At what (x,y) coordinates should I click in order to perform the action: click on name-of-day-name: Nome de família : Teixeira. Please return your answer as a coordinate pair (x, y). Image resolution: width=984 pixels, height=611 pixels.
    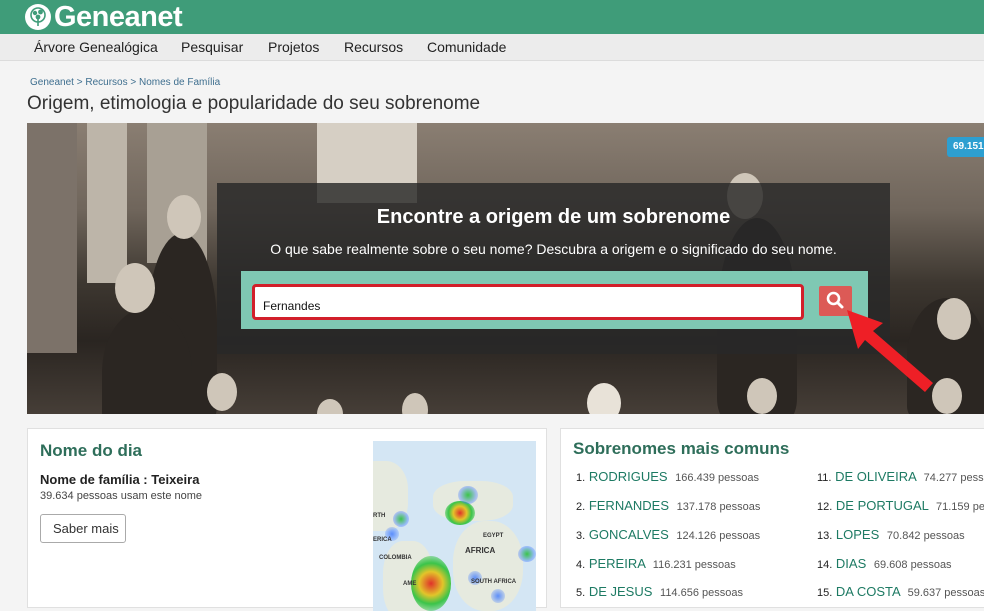
    Looking at the image, I should click on (120, 479).